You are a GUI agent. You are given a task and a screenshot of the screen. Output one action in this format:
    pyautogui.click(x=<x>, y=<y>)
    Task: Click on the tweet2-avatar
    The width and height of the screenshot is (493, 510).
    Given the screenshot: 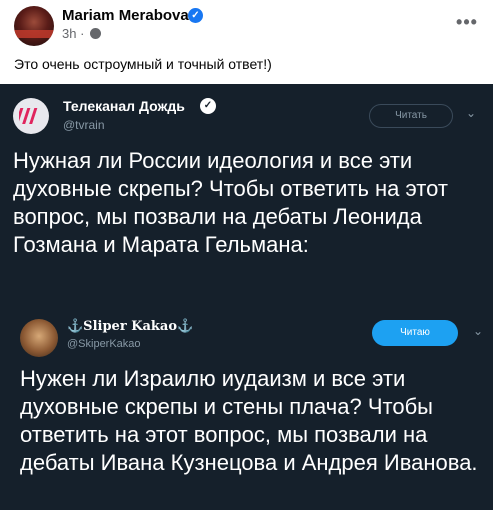 What is the action you would take?
    pyautogui.click(x=39, y=338)
    